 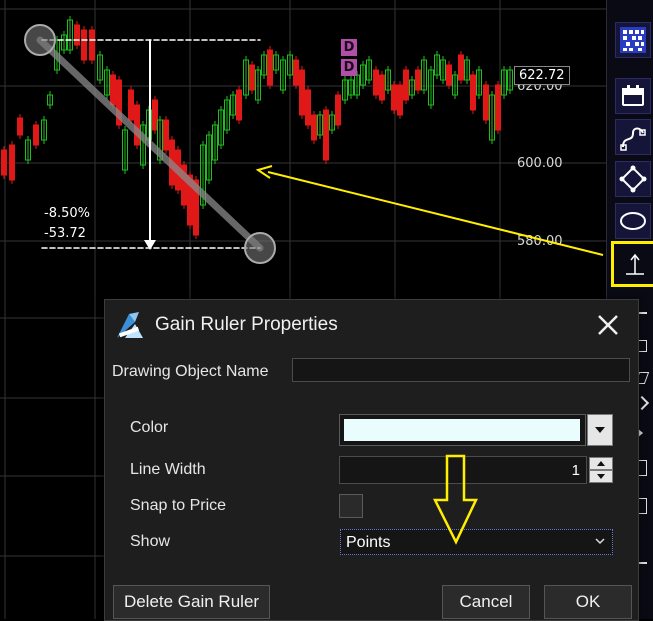 I want to click on toolbar-more-tools, so click(x=643, y=450).